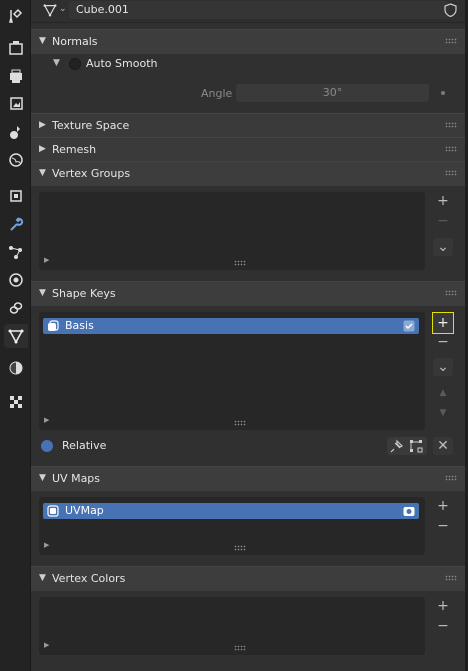 The width and height of the screenshot is (468, 671). What do you see at coordinates (122, 63) in the screenshot?
I see `auto-smooth-label: Auto Smooth` at bounding box center [122, 63].